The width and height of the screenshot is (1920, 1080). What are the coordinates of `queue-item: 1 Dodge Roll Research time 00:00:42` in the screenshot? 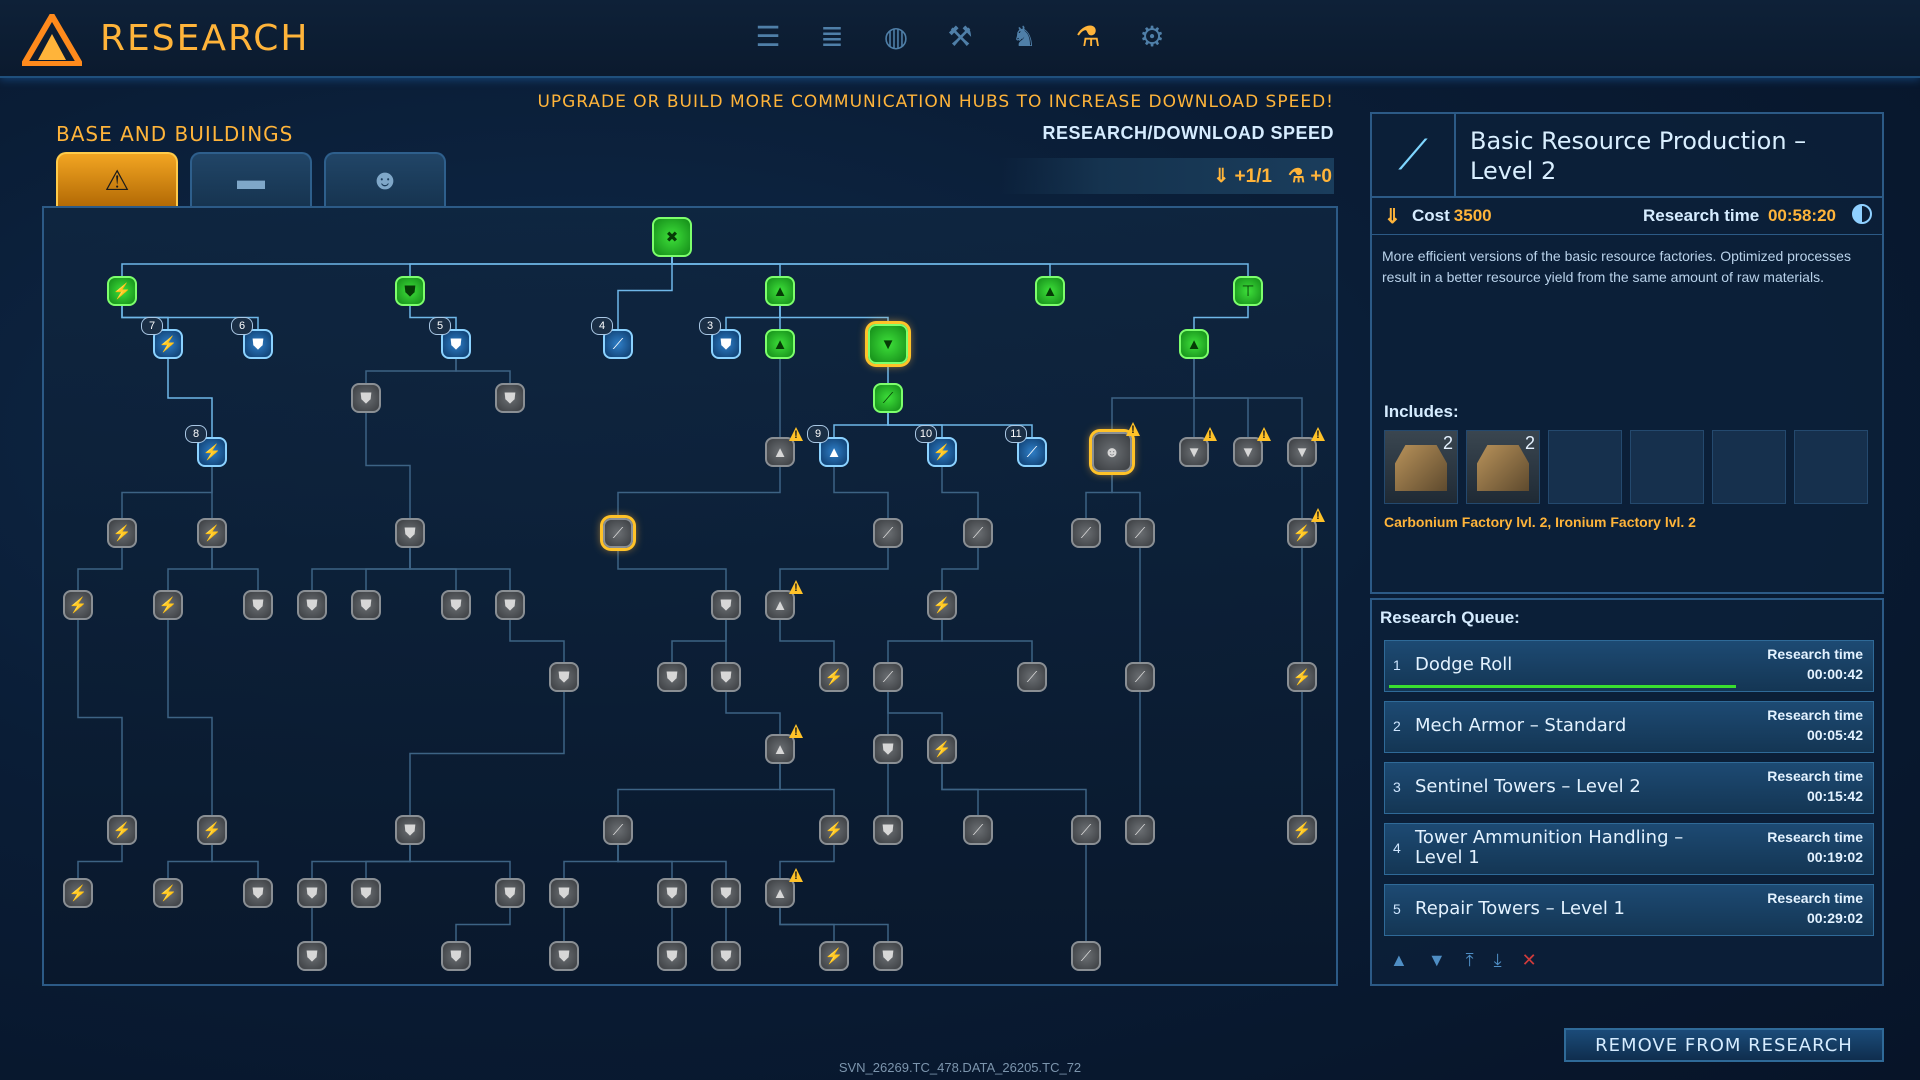 It's located at (1629, 666).